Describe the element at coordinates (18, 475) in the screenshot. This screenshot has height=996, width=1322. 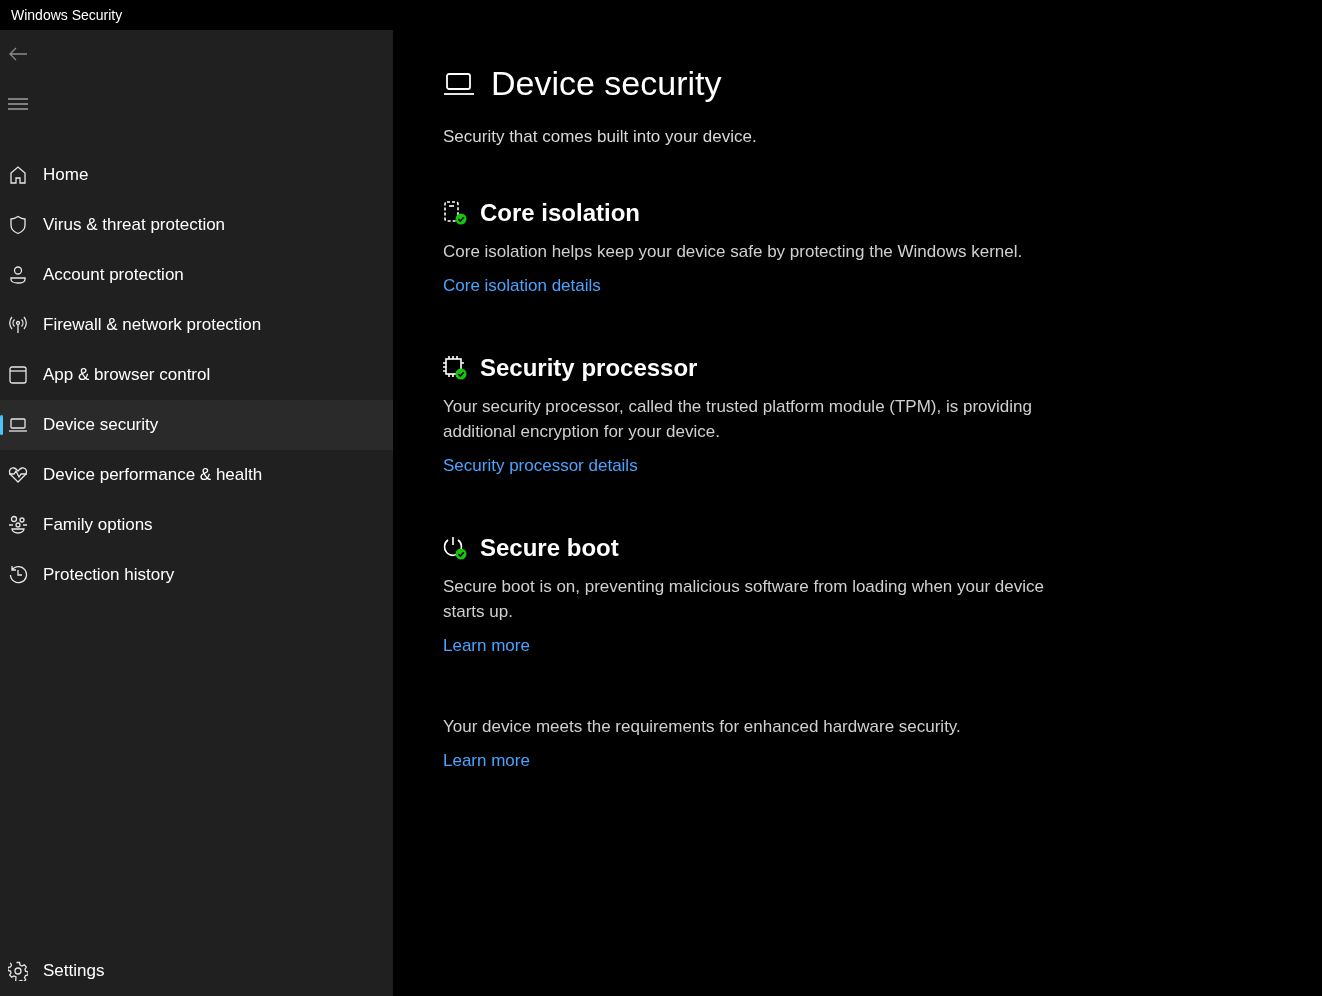
I see `heart-pulse-icon` at that location.